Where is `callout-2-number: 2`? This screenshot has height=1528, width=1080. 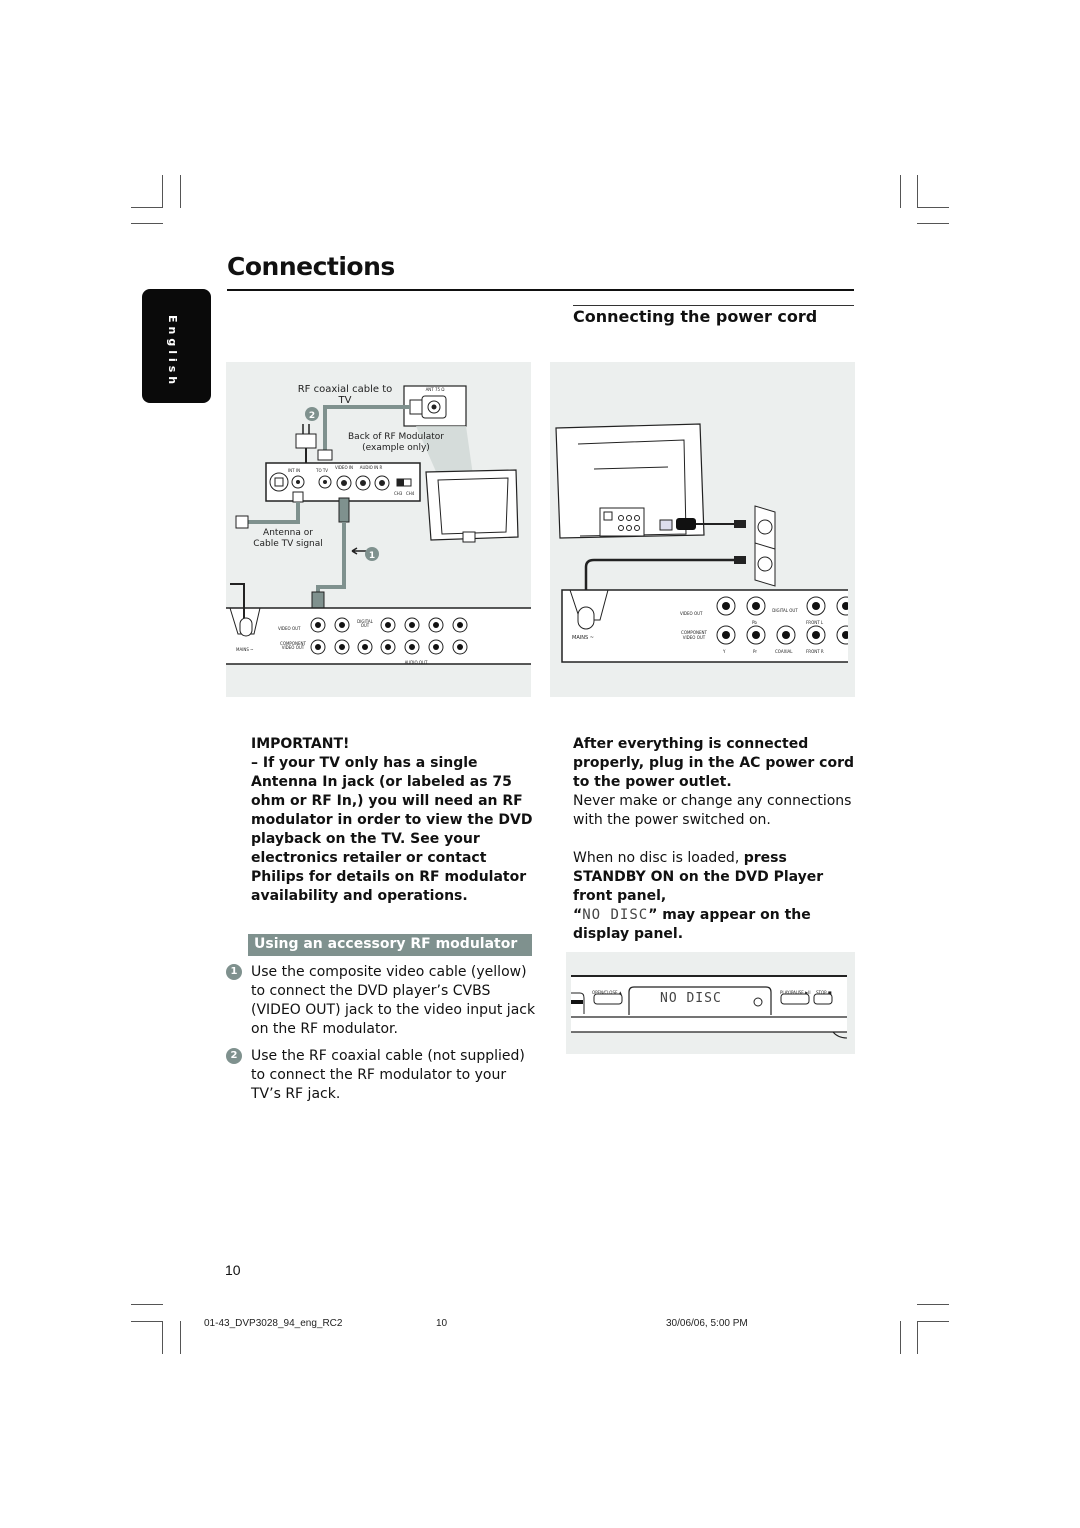
callout-2-number: 2 is located at coordinates (312, 416).